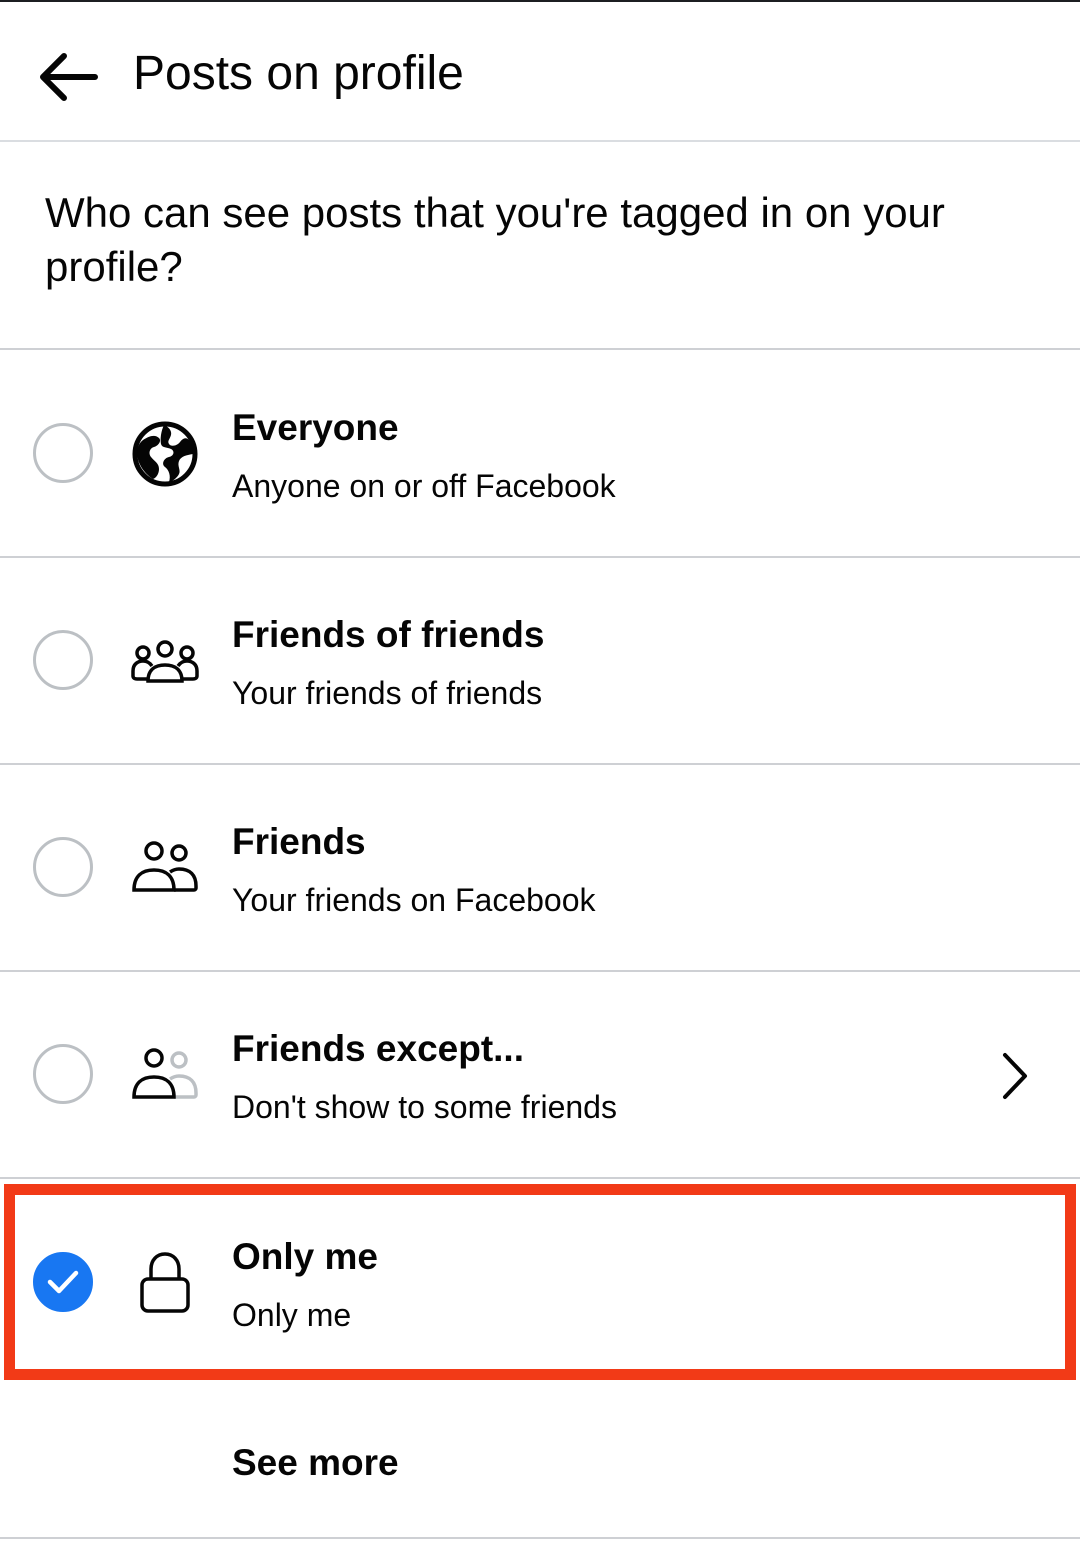 This screenshot has width=1080, height=1543. Describe the element at coordinates (424, 1107) in the screenshot. I see `option-subtitle: Don't show to some friends` at that location.